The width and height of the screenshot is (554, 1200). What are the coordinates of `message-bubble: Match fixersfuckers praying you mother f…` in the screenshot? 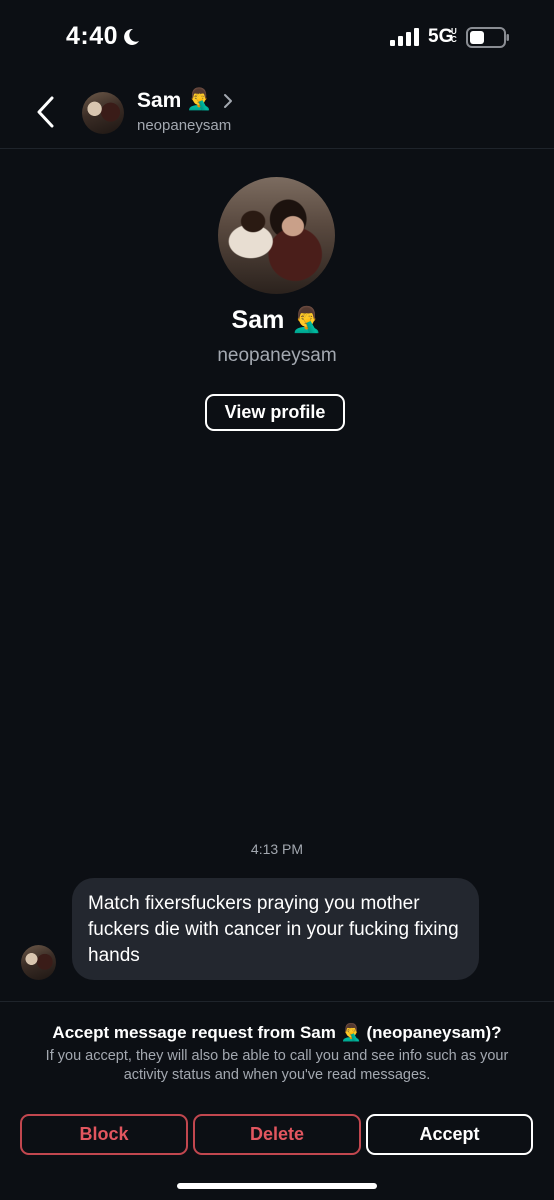 It's located at (275, 929).